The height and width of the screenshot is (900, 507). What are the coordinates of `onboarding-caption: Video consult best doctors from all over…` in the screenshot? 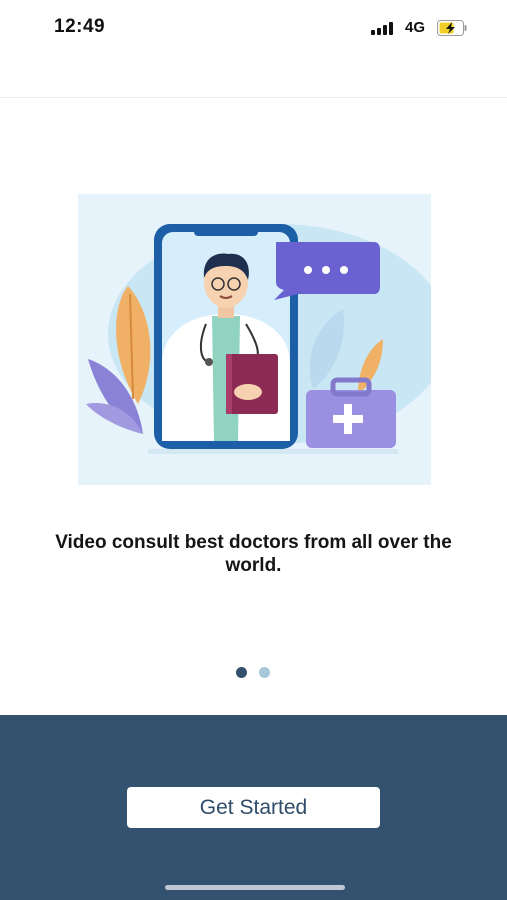 It's located at (253, 554).